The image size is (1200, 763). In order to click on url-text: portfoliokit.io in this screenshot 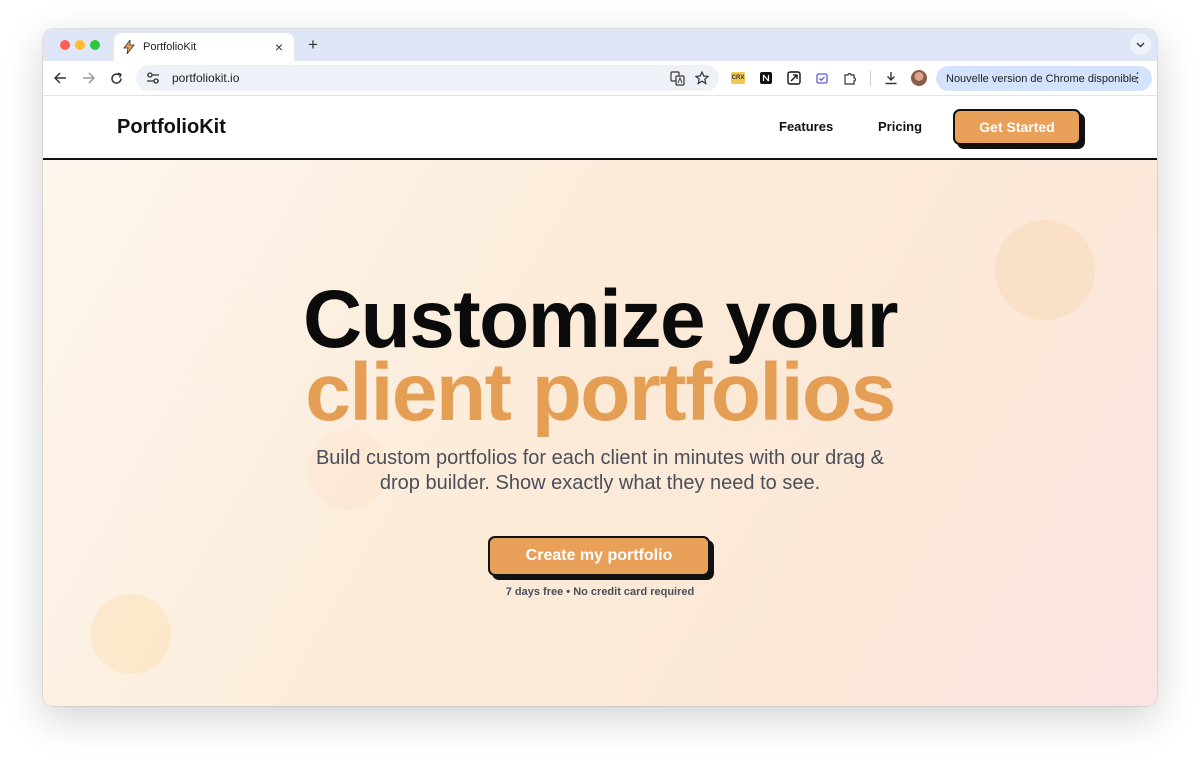, I will do `click(206, 78)`.